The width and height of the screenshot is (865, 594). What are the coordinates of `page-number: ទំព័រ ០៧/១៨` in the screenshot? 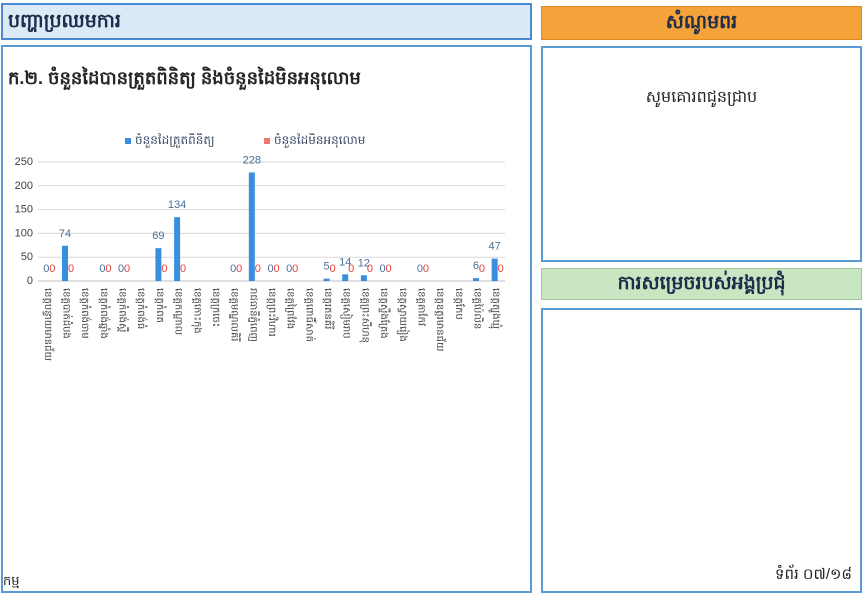 It's located at (813, 574).